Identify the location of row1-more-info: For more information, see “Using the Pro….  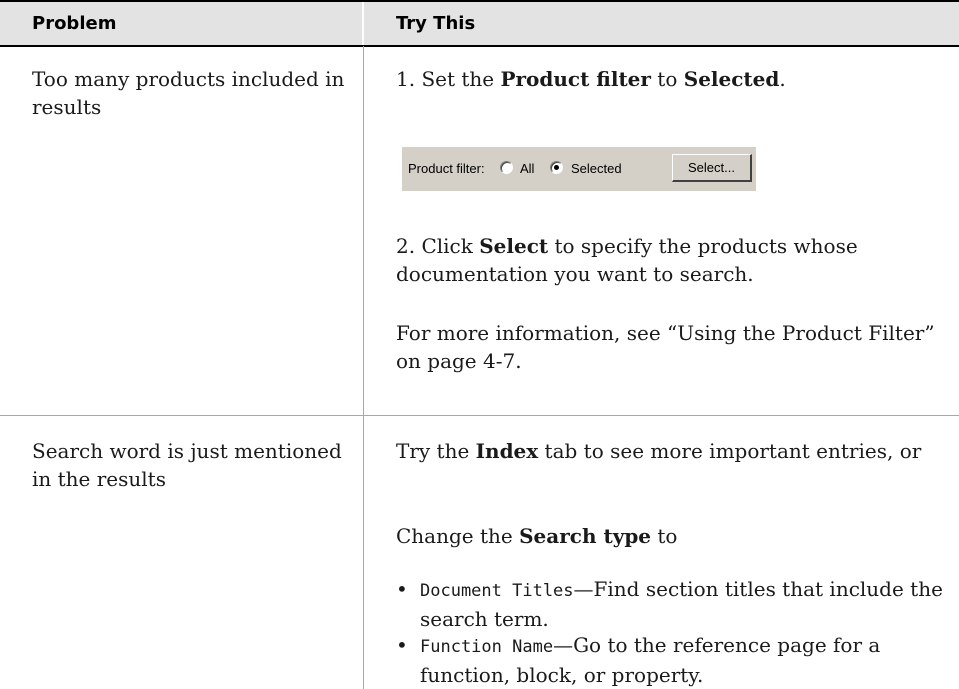
(665, 347).